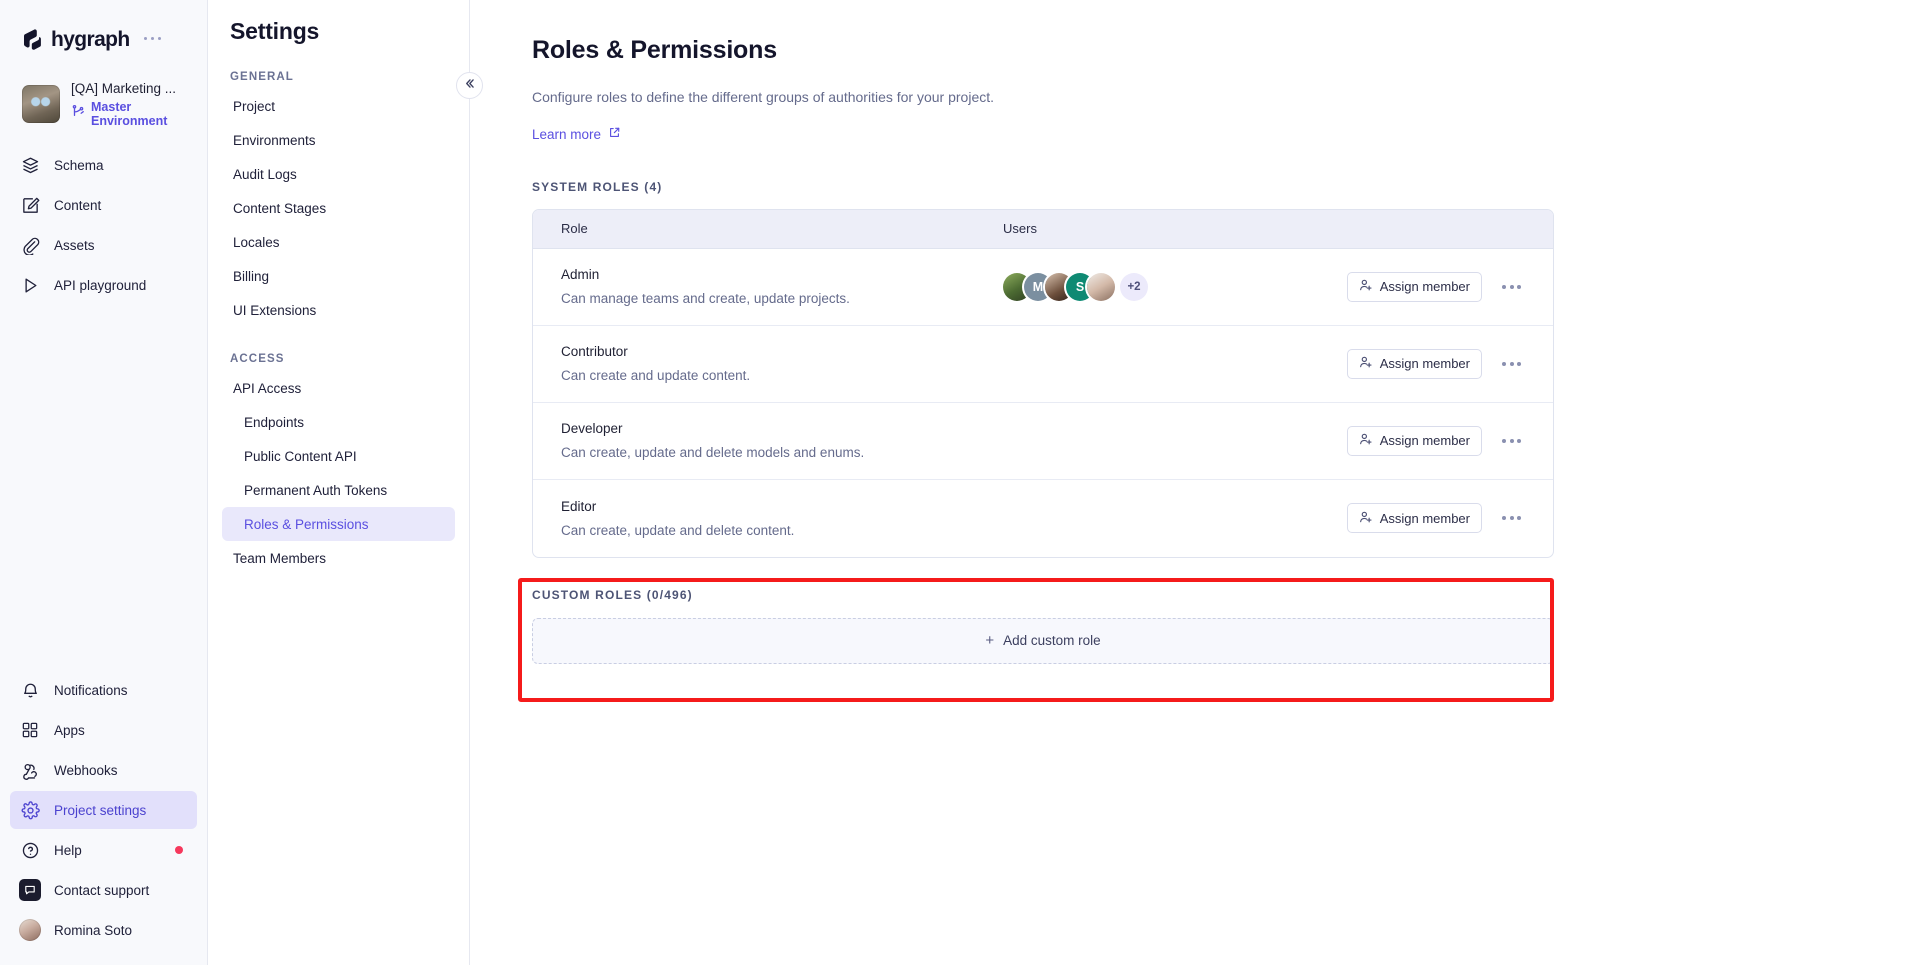  Describe the element at coordinates (30, 850) in the screenshot. I see `question-circle-icon` at that location.